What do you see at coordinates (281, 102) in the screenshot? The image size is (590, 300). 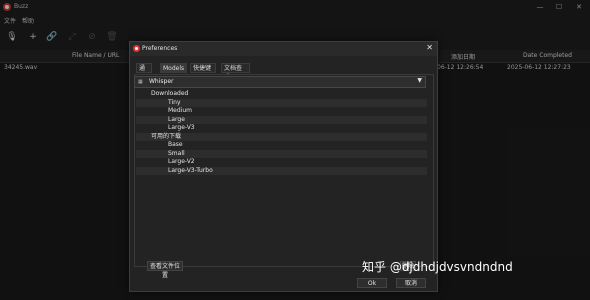 I see `list-item: Tiny` at bounding box center [281, 102].